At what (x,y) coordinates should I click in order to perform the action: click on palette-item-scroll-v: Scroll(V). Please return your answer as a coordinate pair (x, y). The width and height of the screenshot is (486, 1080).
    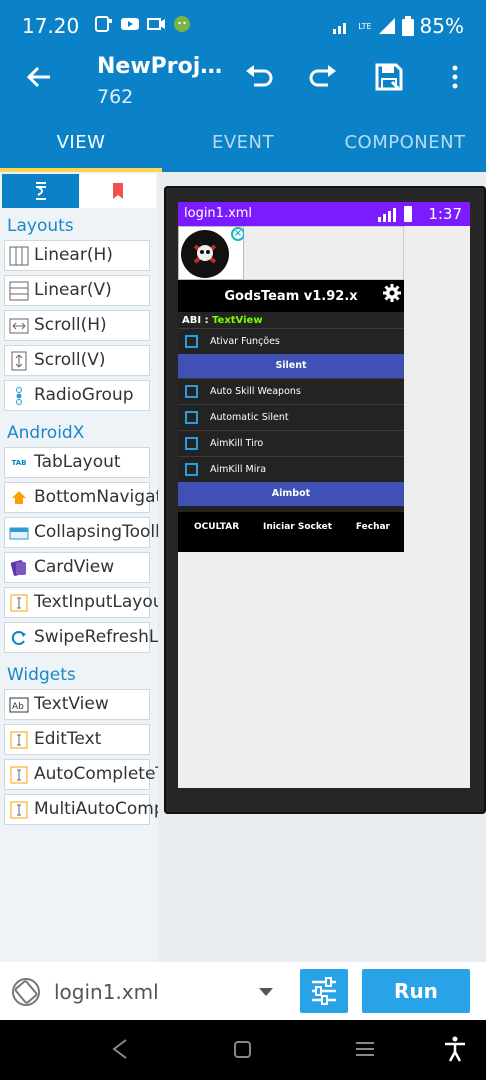
    Looking at the image, I should click on (77, 360).